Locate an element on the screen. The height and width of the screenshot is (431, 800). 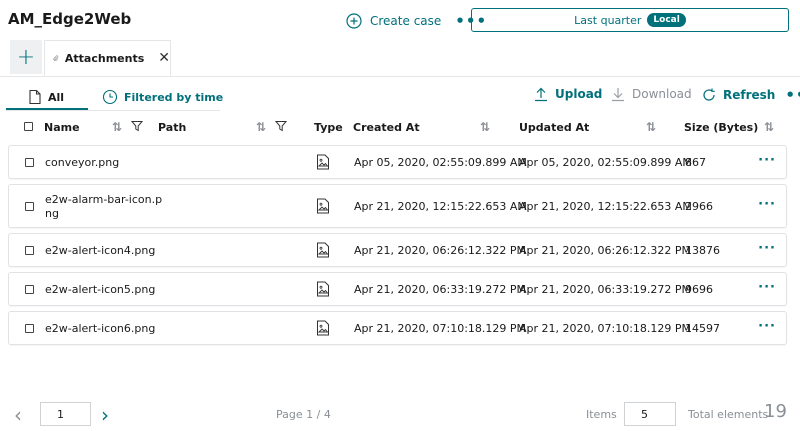
close-icon: ✕ is located at coordinates (164, 58).